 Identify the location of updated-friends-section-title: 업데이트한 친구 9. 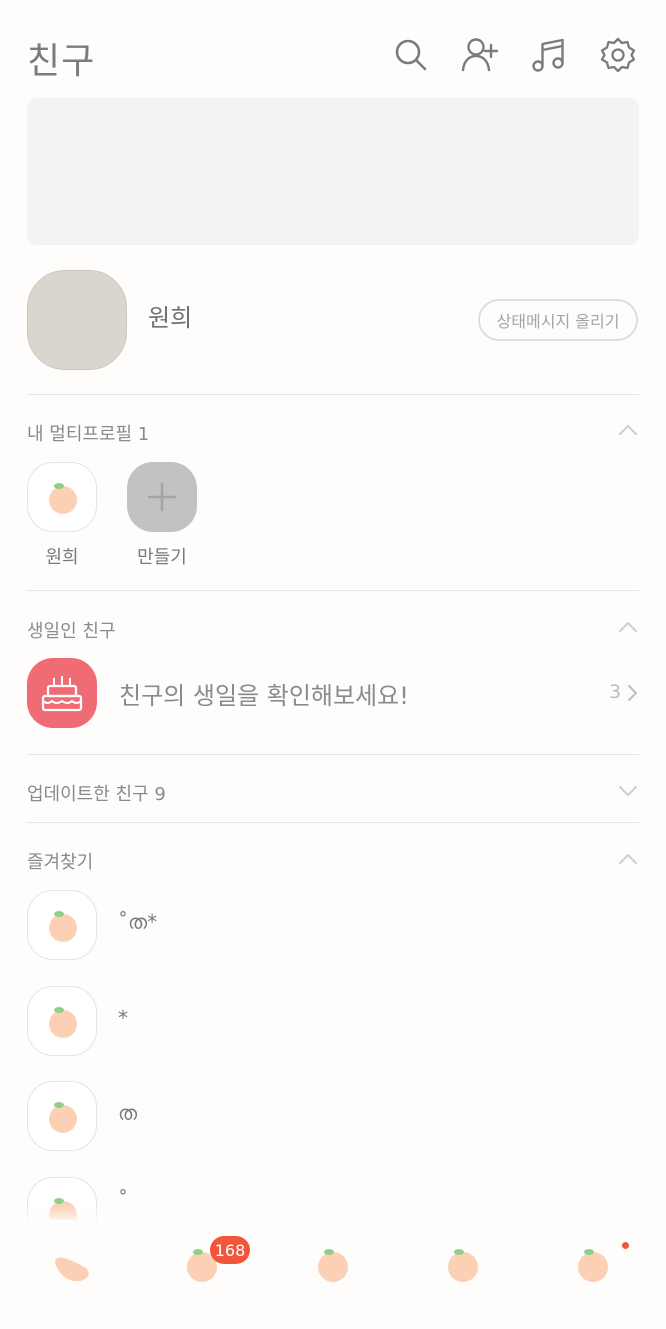
(96, 793).